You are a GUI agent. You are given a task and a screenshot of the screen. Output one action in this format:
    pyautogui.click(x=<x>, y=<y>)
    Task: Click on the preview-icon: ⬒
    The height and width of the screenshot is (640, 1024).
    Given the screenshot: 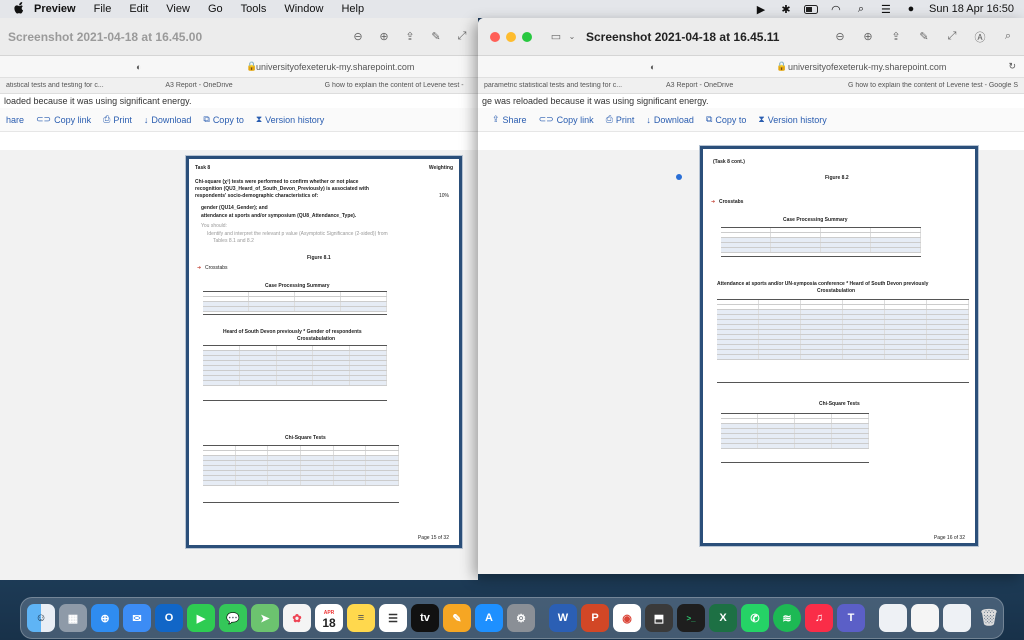 What is the action you would take?
    pyautogui.click(x=659, y=618)
    